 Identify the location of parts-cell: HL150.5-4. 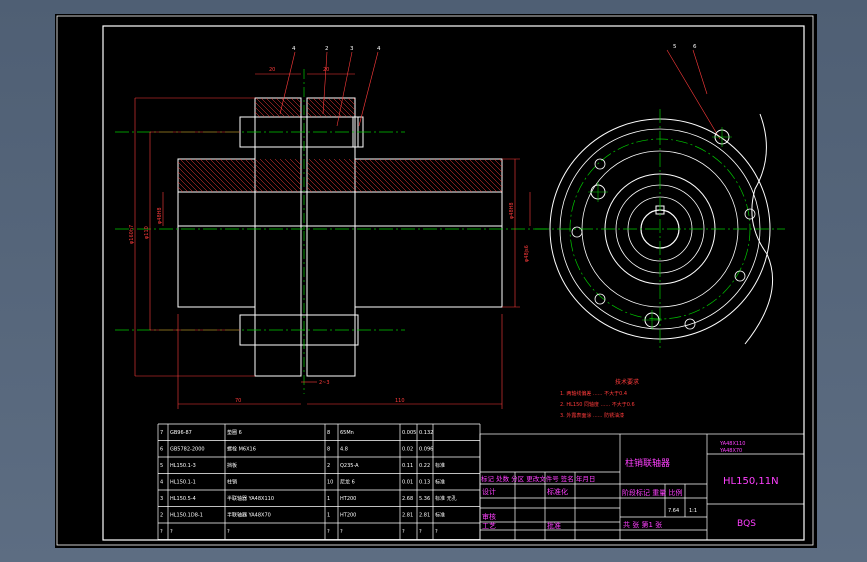
(183, 499).